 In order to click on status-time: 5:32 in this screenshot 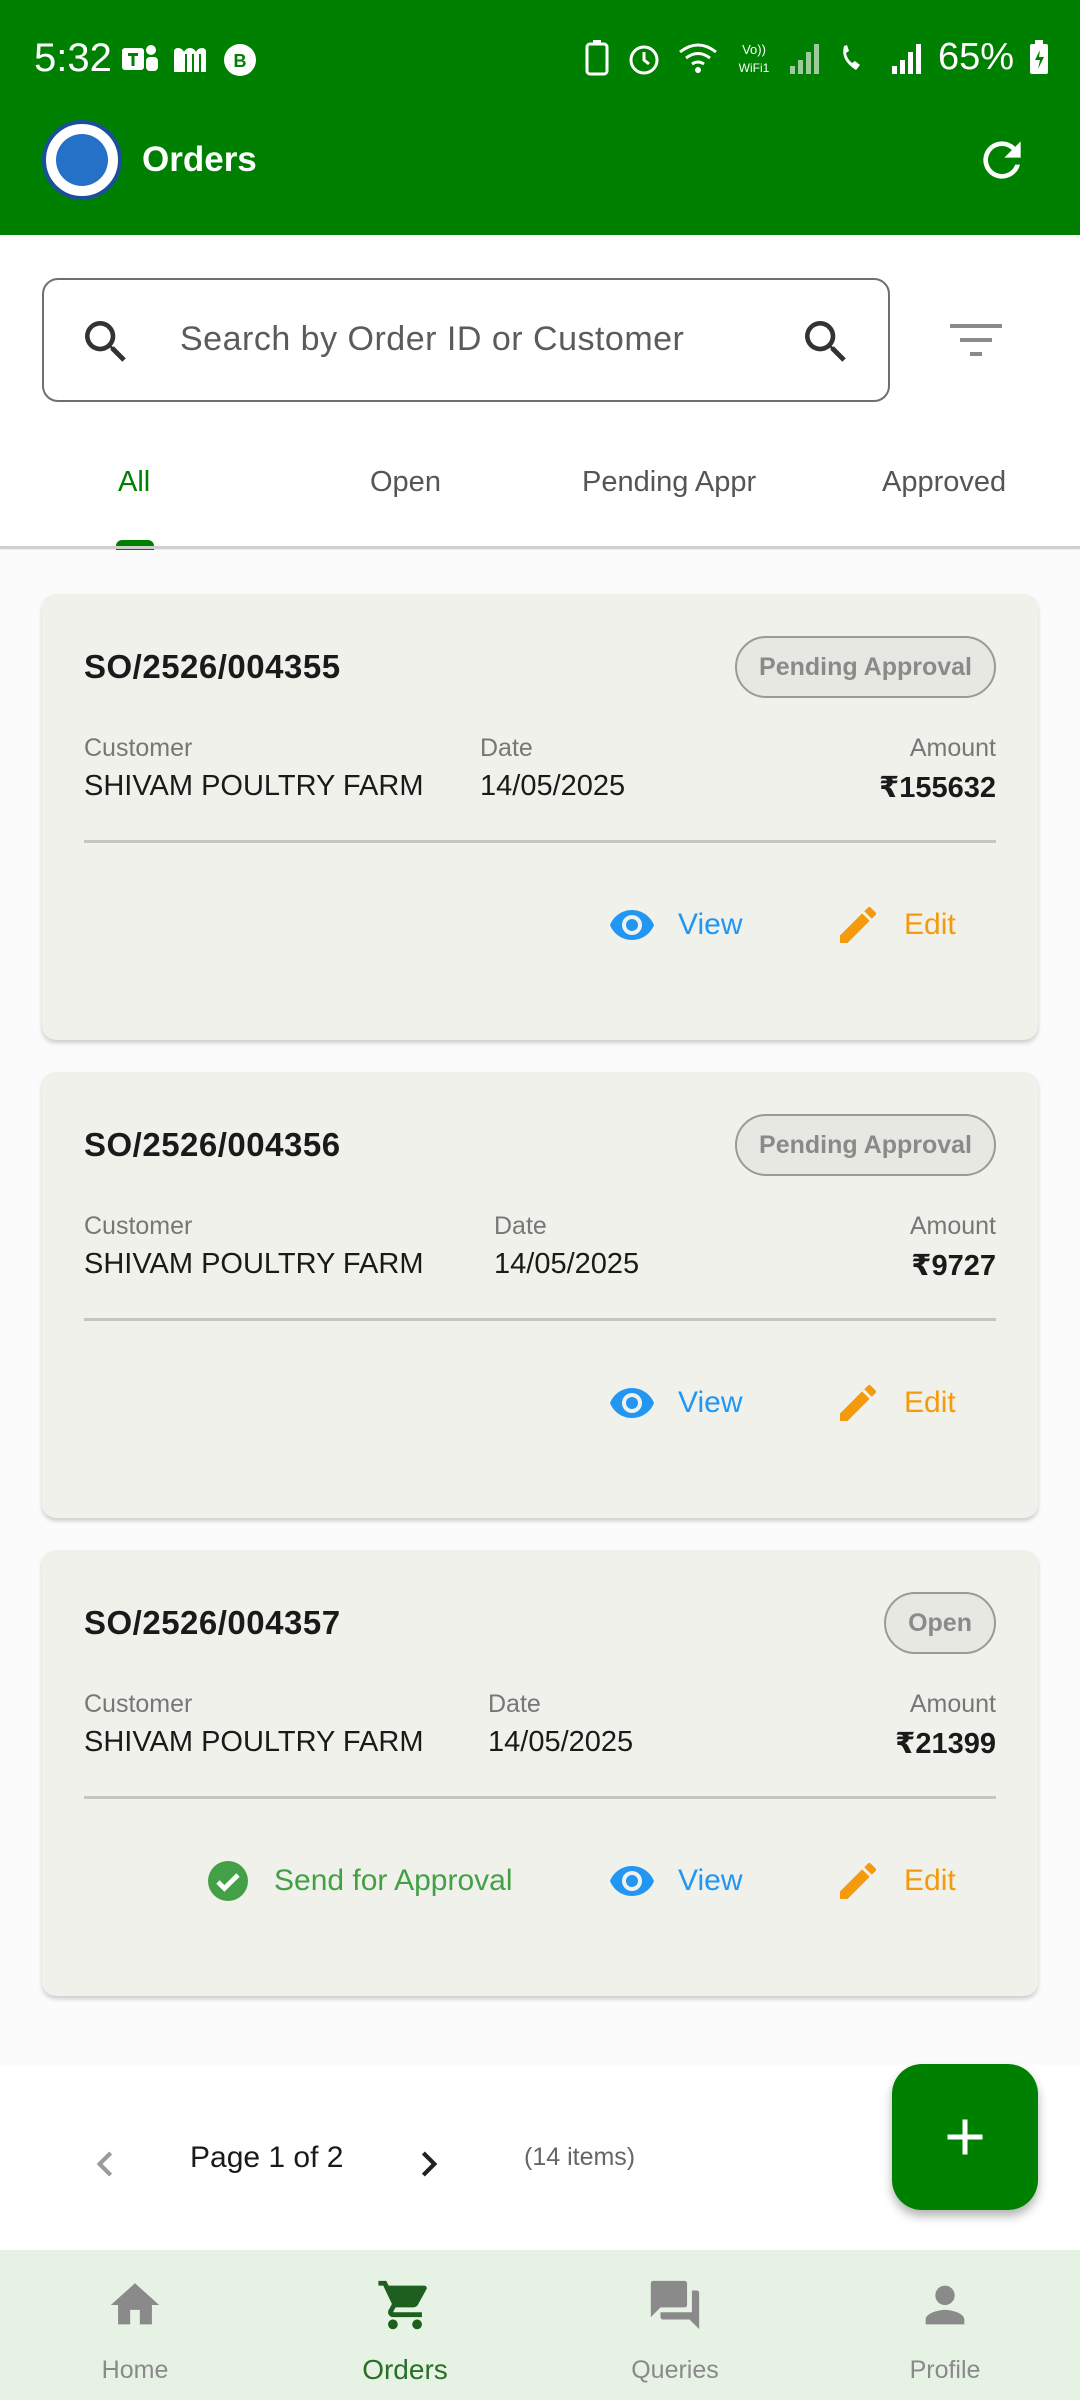, I will do `click(73, 58)`.